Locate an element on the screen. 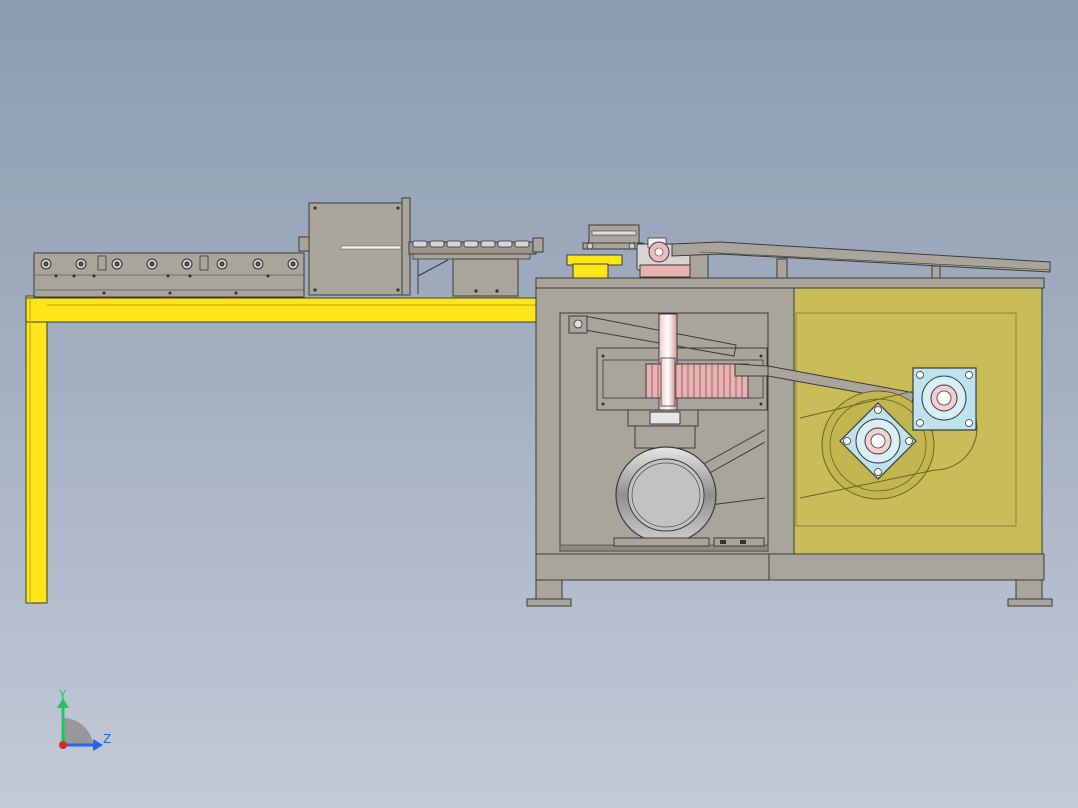 This screenshot has width=1078, height=808. machine-base is located at coordinates (790, 567).